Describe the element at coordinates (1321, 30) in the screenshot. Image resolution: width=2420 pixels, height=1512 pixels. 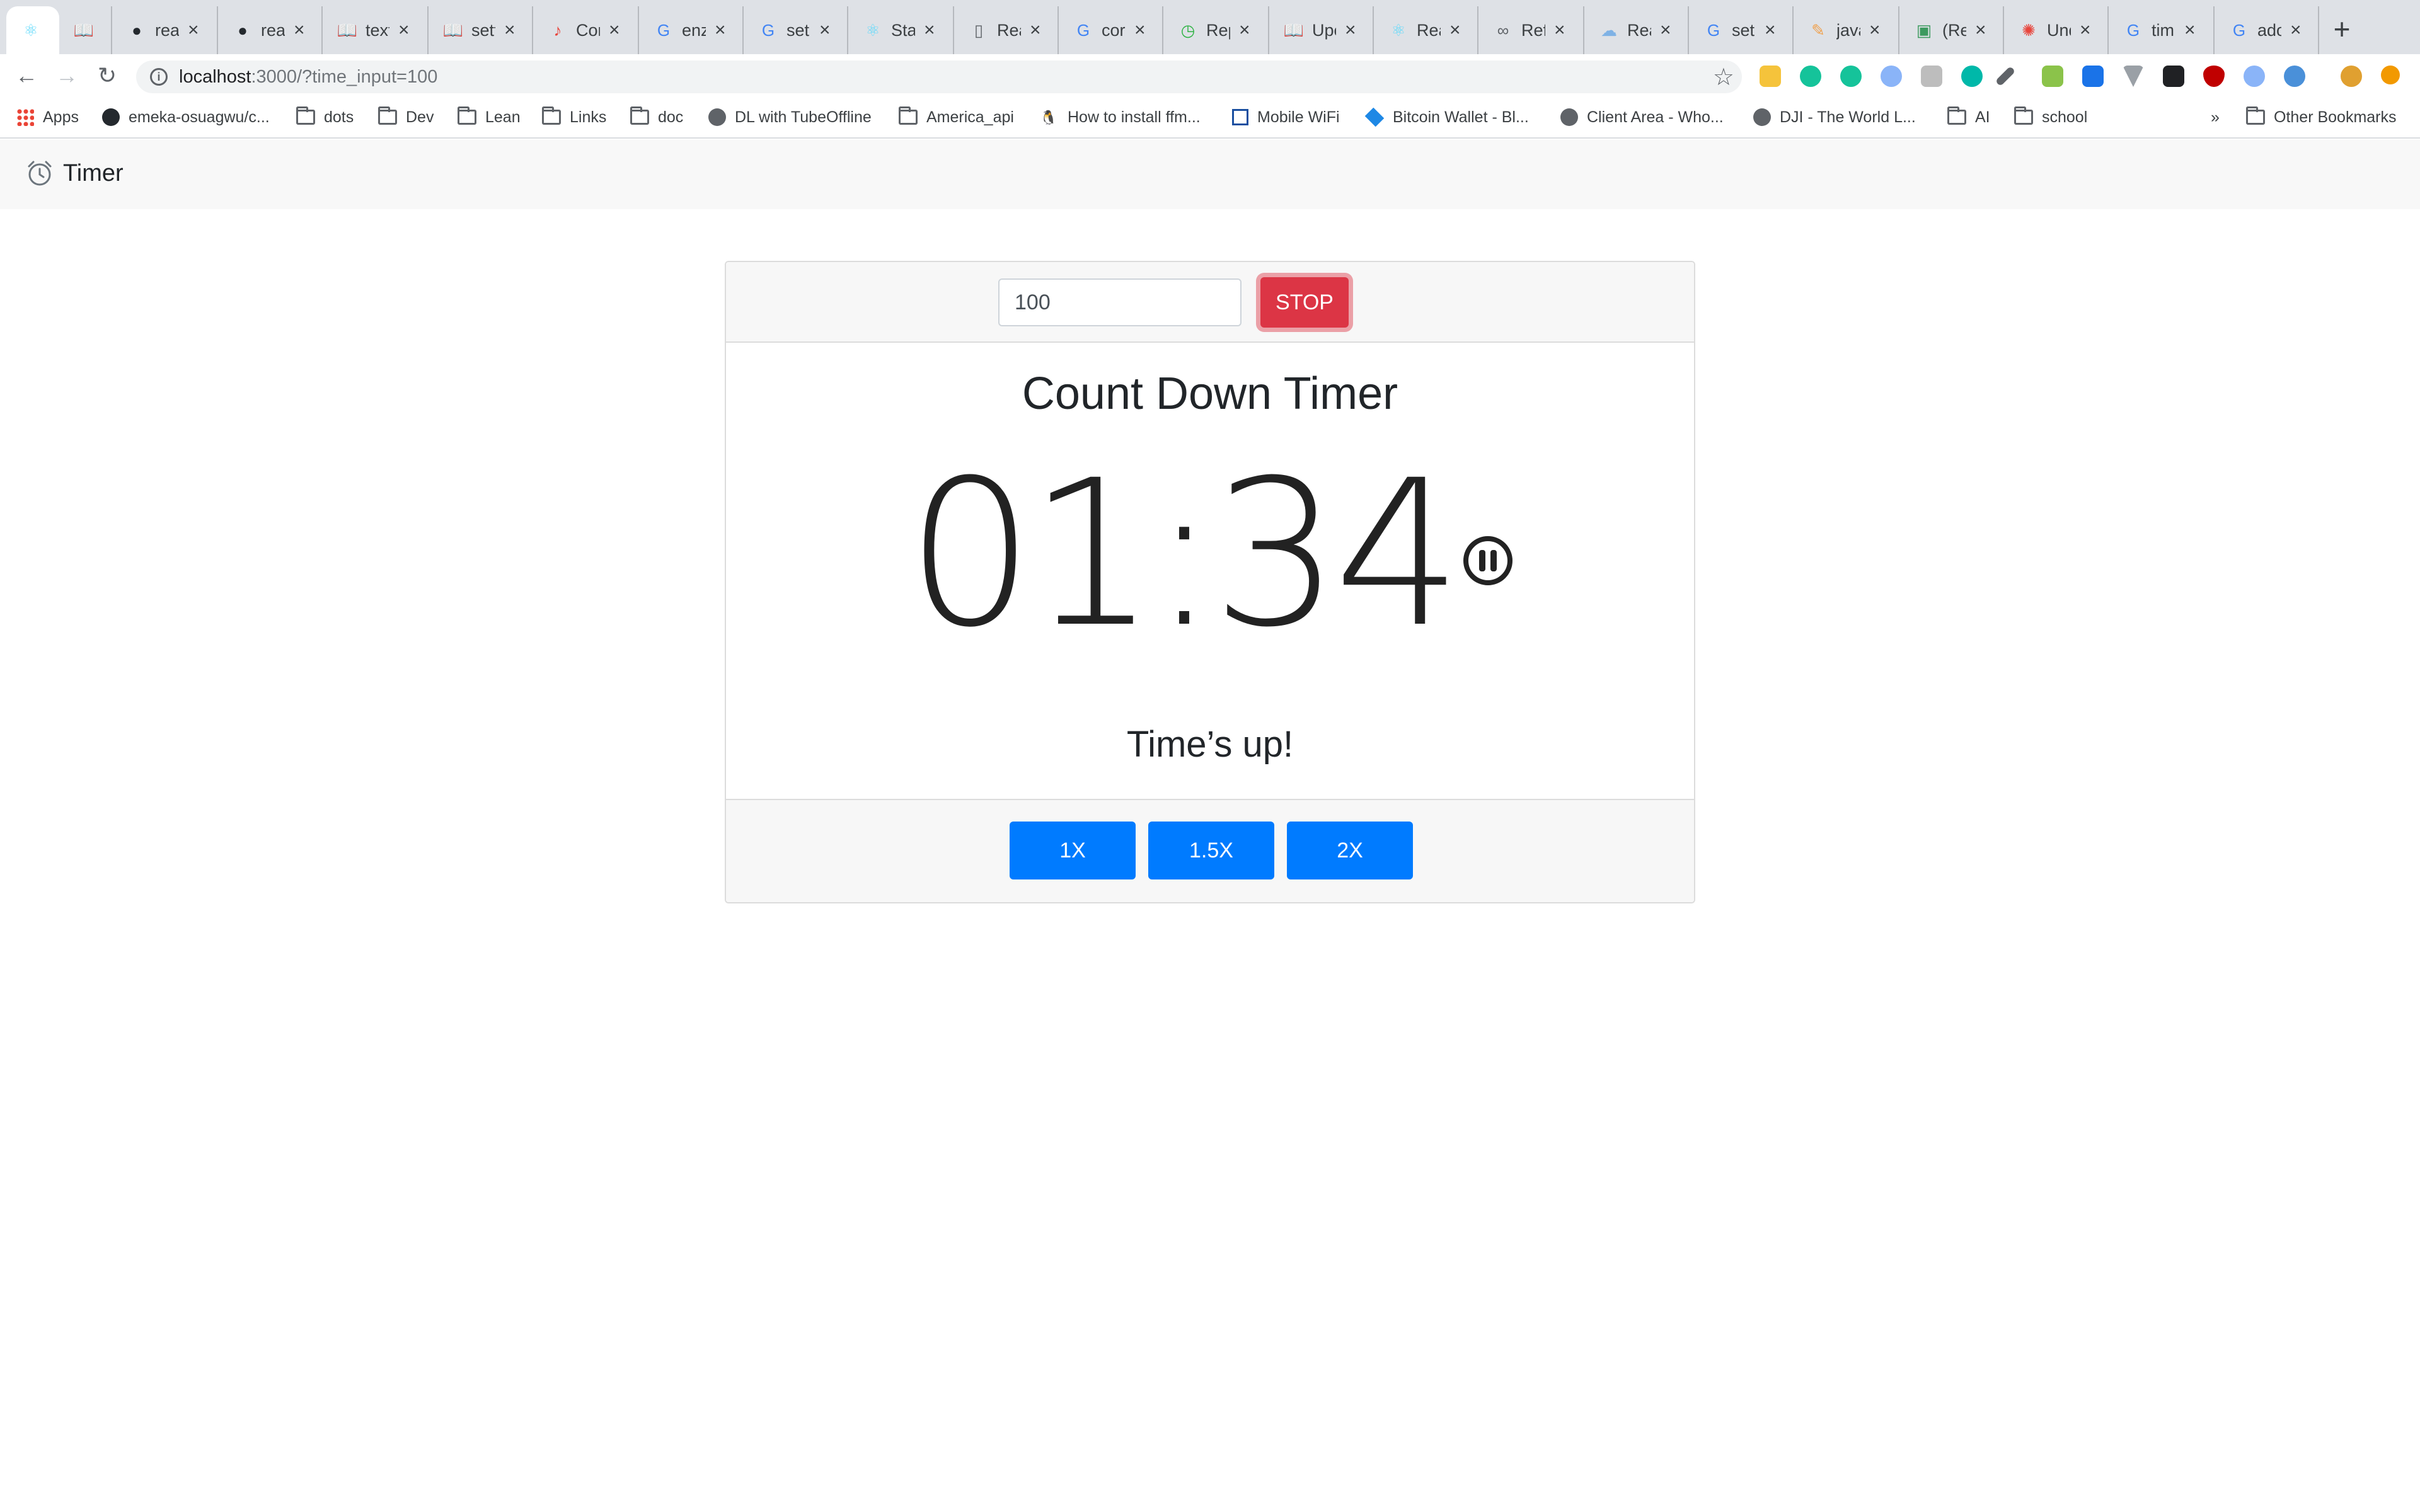
I see `browser-tab: 📖 Upc ×` at that location.